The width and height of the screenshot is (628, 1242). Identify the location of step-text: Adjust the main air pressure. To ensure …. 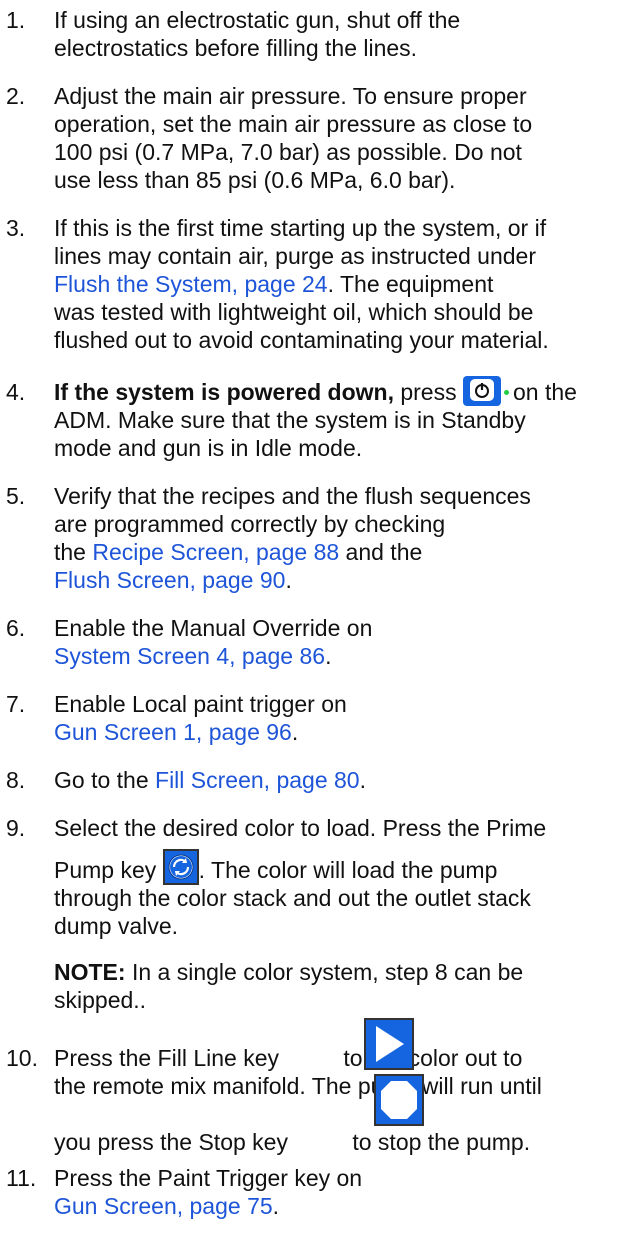
(290, 96).